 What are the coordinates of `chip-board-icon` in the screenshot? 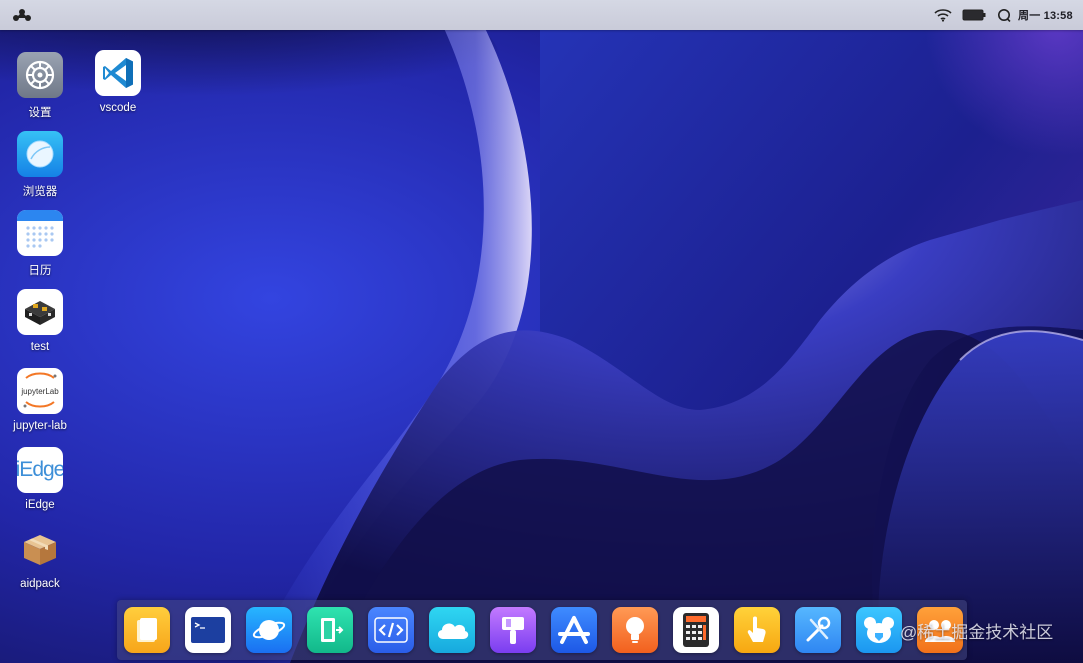 It's located at (40, 312).